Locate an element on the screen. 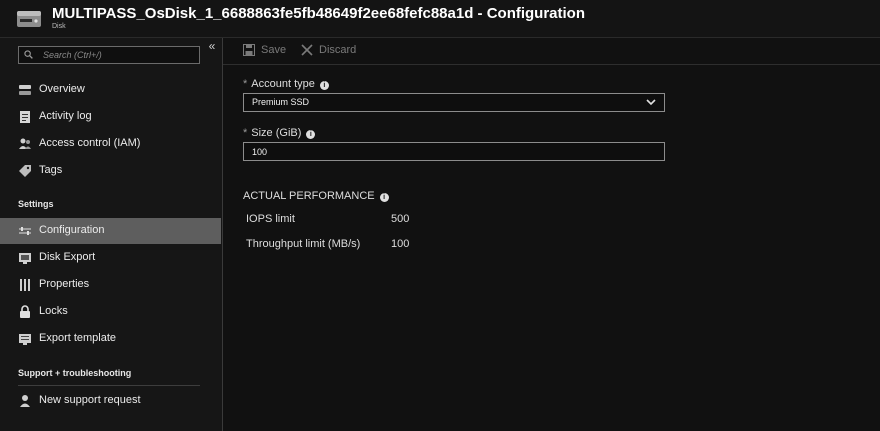  sidebar-item-tags: Tags is located at coordinates (110, 171).